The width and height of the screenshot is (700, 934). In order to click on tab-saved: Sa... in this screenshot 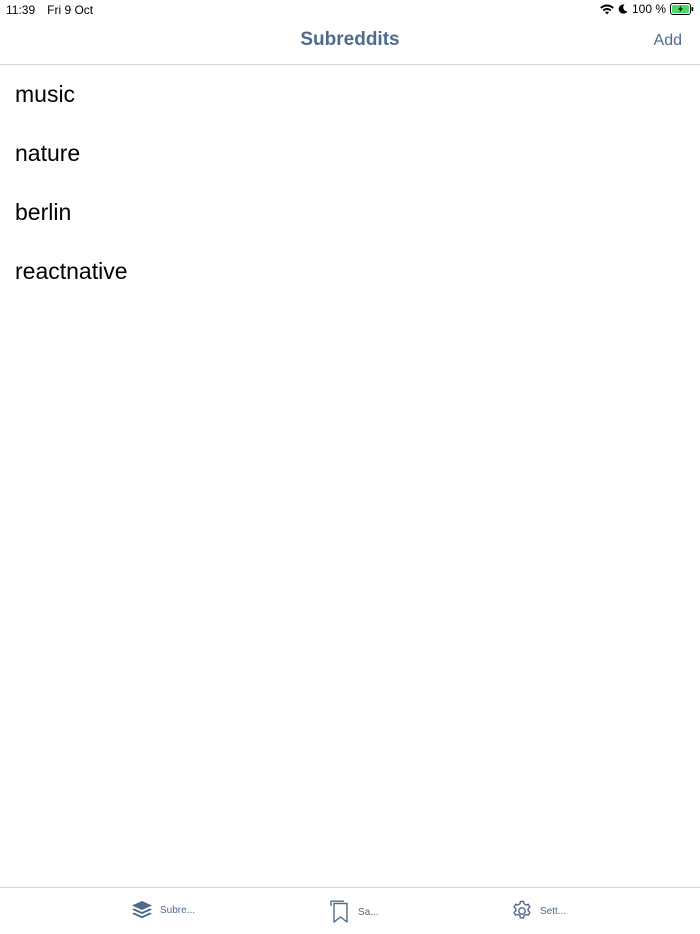, I will do `click(354, 912)`.